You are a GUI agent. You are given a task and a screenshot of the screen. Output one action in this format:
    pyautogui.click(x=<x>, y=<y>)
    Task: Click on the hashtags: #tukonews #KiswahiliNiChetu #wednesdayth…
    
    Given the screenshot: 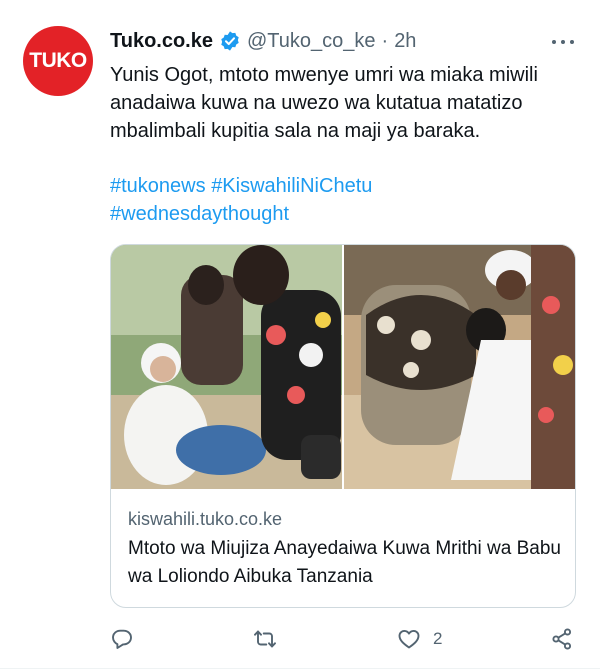 What is the action you would take?
    pyautogui.click(x=241, y=200)
    